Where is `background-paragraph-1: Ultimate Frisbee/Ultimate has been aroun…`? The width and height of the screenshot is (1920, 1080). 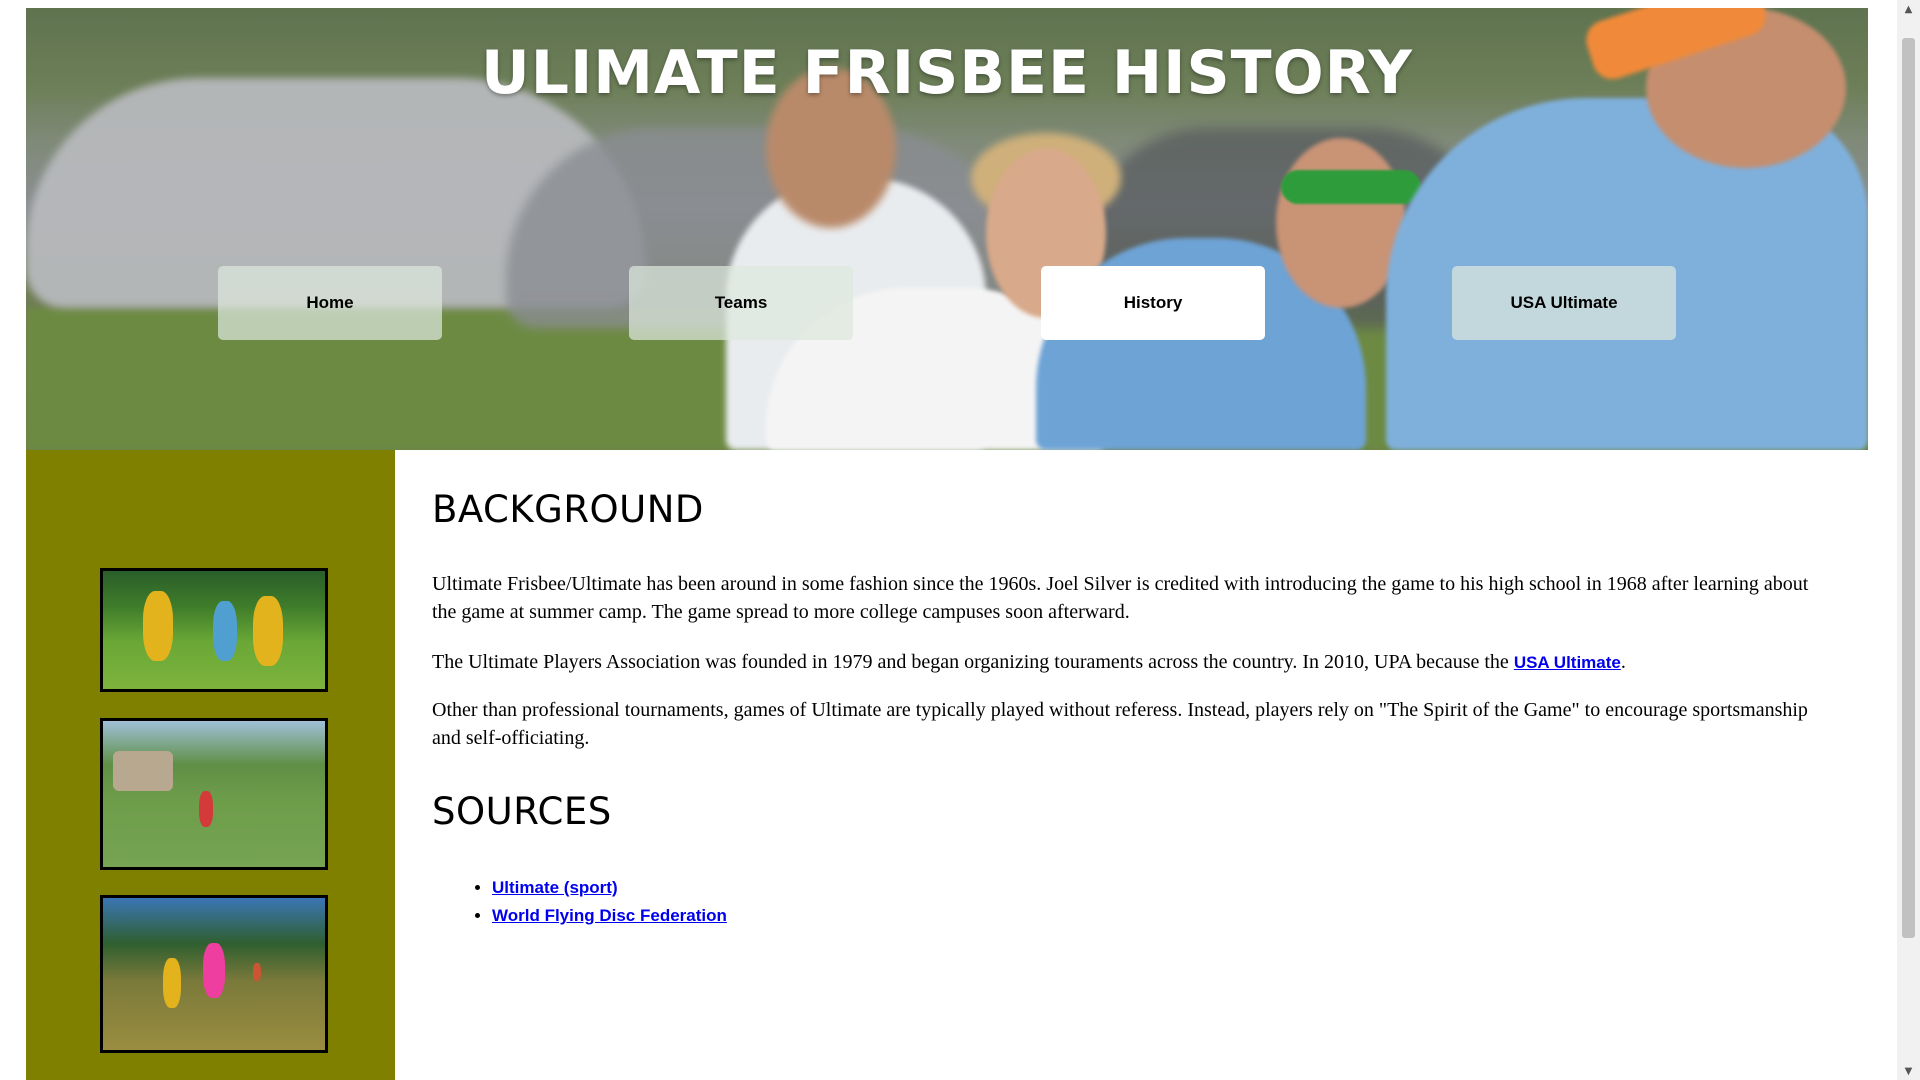
background-paragraph-1: Ultimate Frisbee/Ultimate has been aroun… is located at coordinates (1120, 598).